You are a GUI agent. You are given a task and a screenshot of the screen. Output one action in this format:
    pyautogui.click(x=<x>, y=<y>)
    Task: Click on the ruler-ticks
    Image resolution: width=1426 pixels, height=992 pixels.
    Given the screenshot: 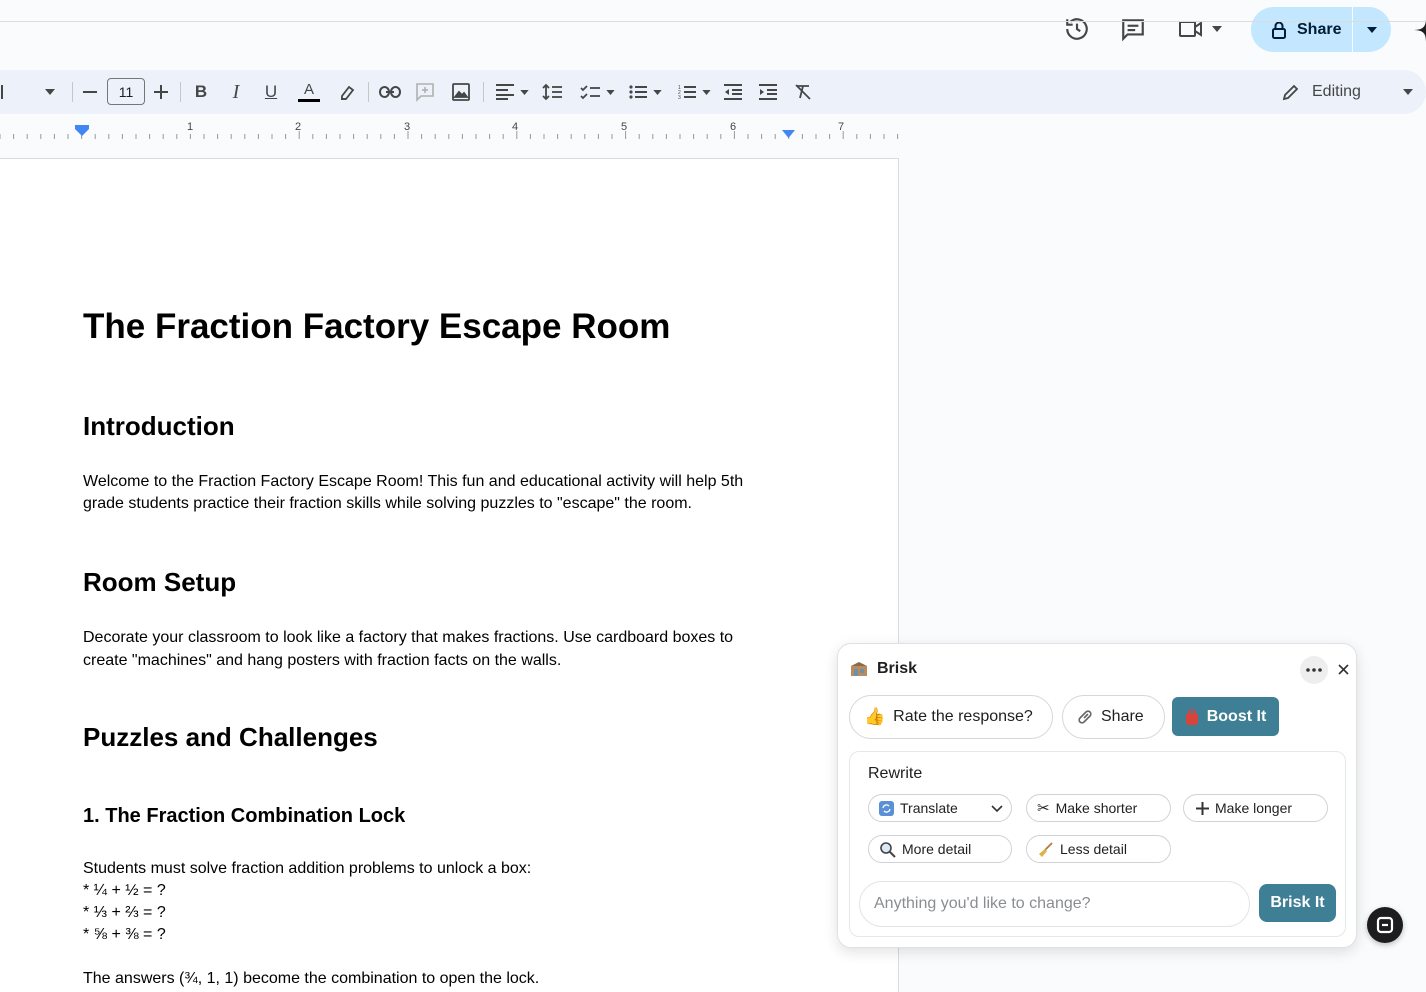 What is the action you would take?
    pyautogui.click(x=449, y=132)
    